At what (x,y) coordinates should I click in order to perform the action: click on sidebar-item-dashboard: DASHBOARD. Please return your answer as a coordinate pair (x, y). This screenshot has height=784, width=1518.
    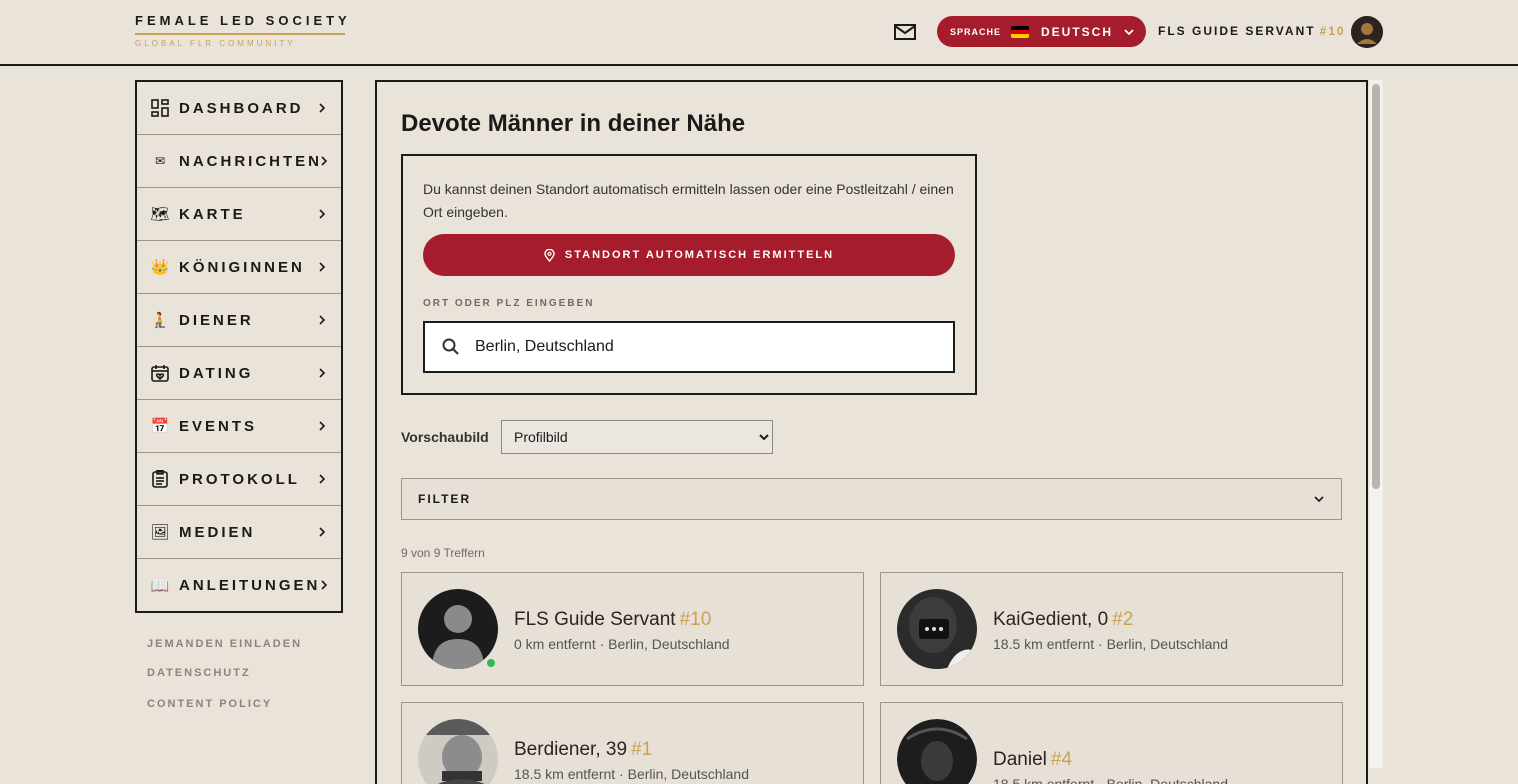
    Looking at the image, I should click on (239, 108).